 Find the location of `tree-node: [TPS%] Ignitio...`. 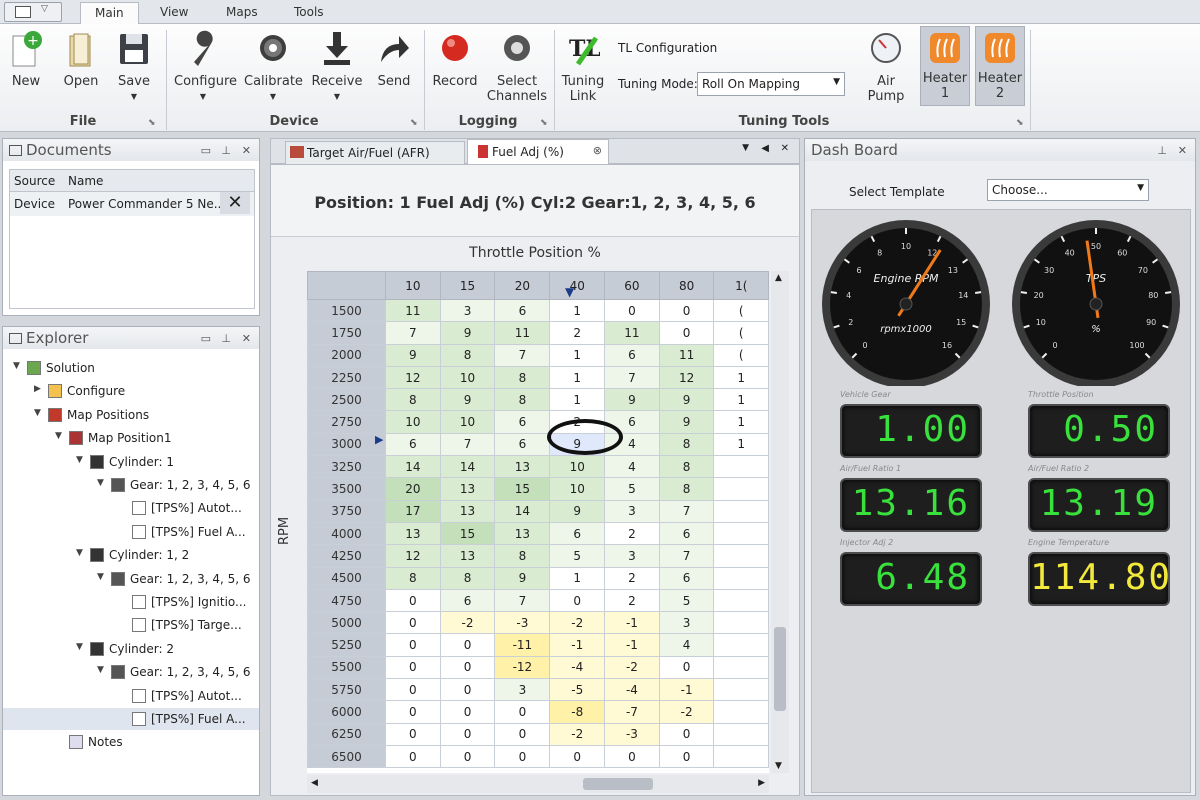

tree-node: [TPS%] Ignitio... is located at coordinates (131, 602).